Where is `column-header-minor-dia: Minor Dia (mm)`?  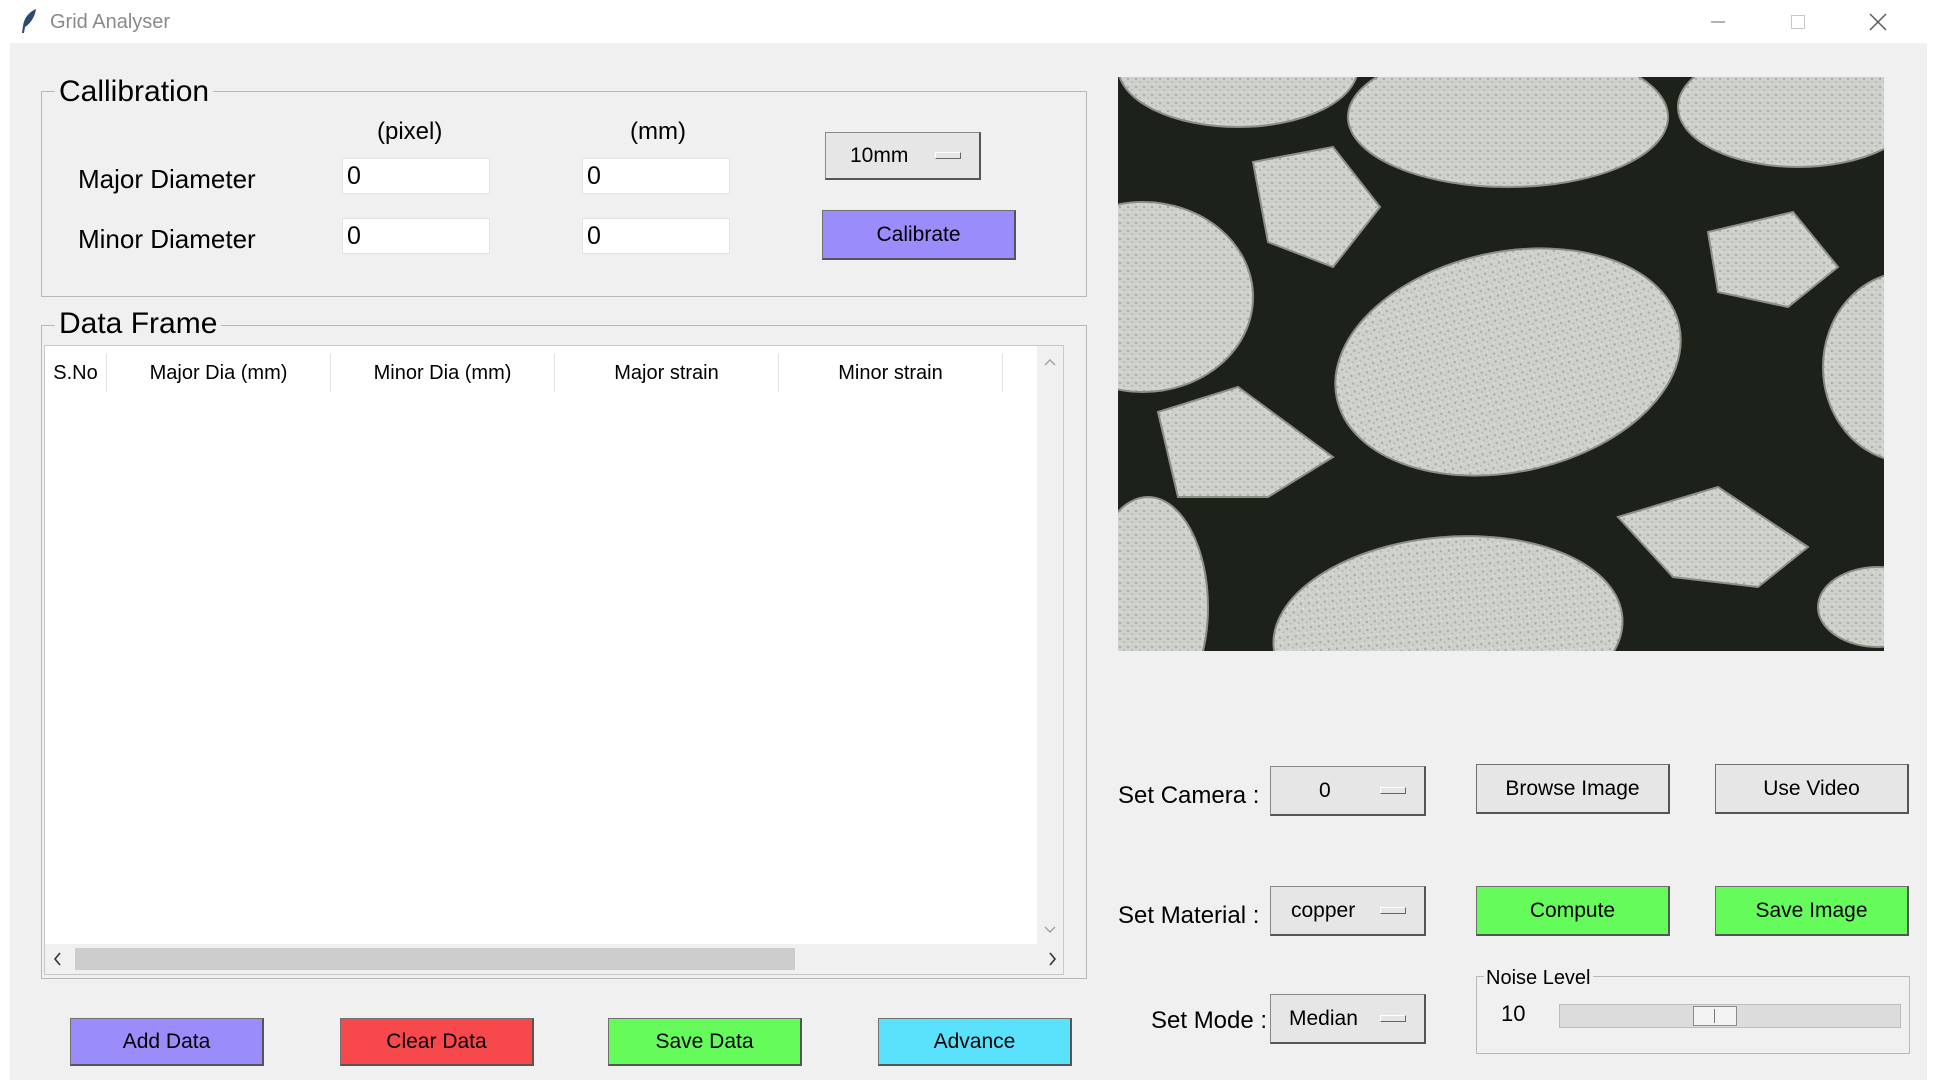 column-header-minor-dia: Minor Dia (mm) is located at coordinates (443, 373).